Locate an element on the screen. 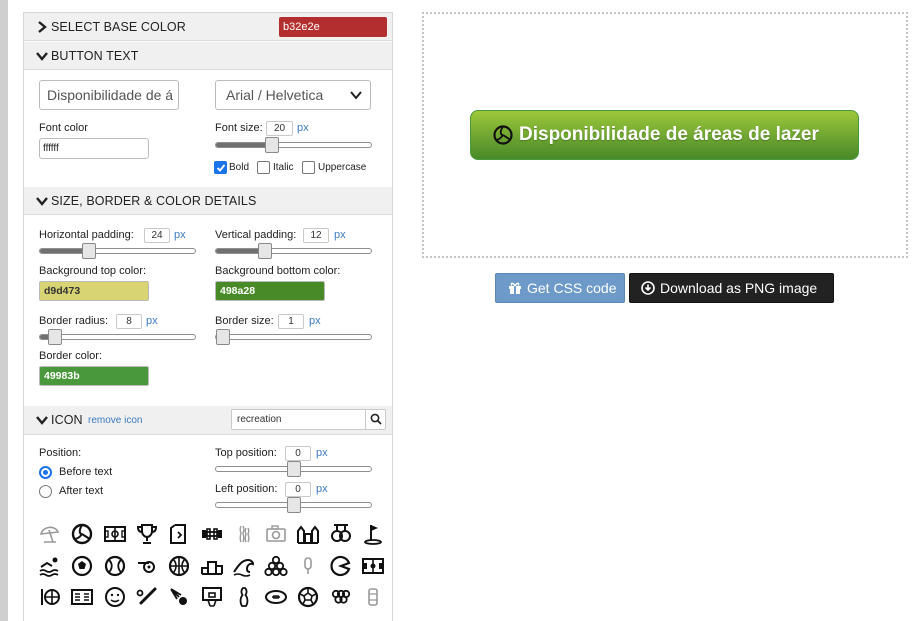 Image resolution: width=917 pixels, height=621 pixels. size-border-header: SIZE, BORDER & COLOR DETAILS is located at coordinates (208, 201).